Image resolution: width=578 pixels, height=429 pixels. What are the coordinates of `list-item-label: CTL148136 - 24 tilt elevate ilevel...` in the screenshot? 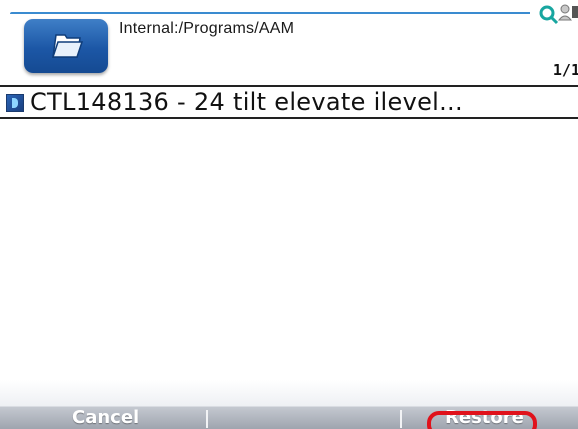 It's located at (246, 102).